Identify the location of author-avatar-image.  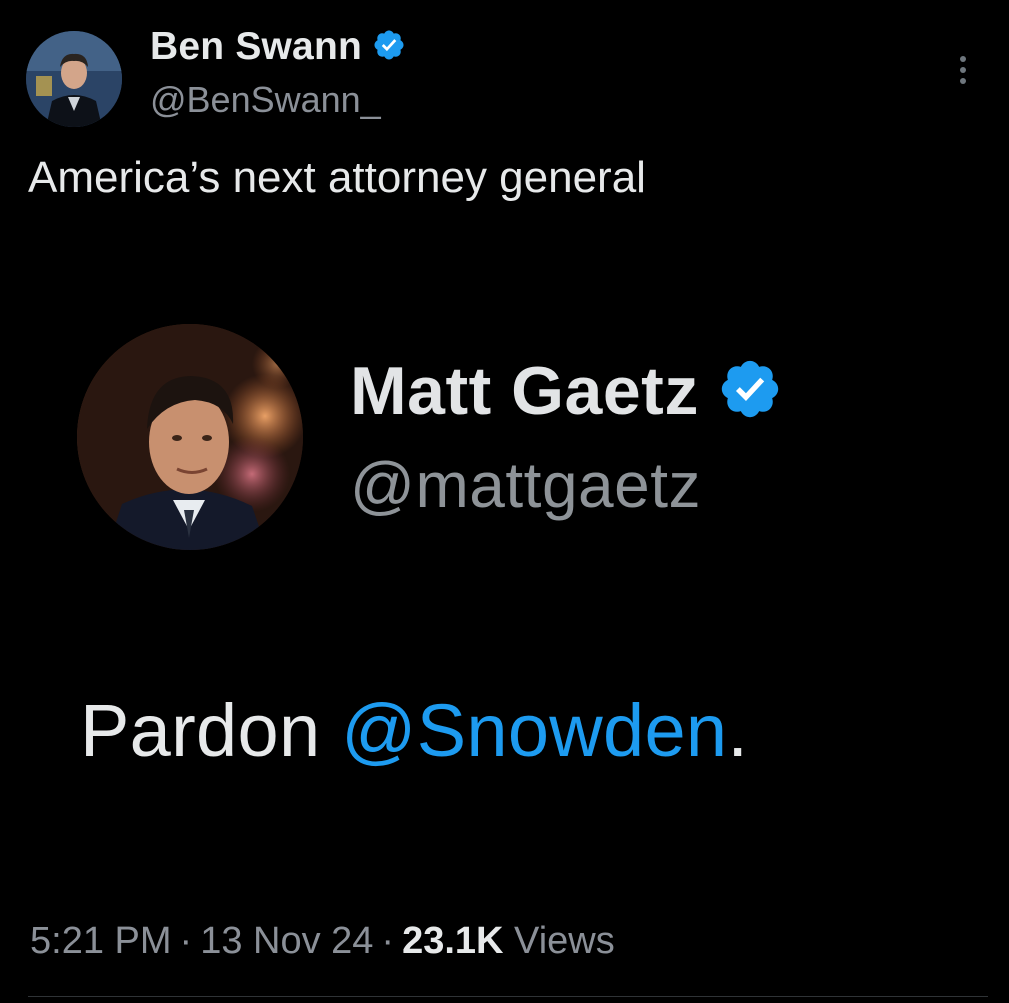
(74, 79).